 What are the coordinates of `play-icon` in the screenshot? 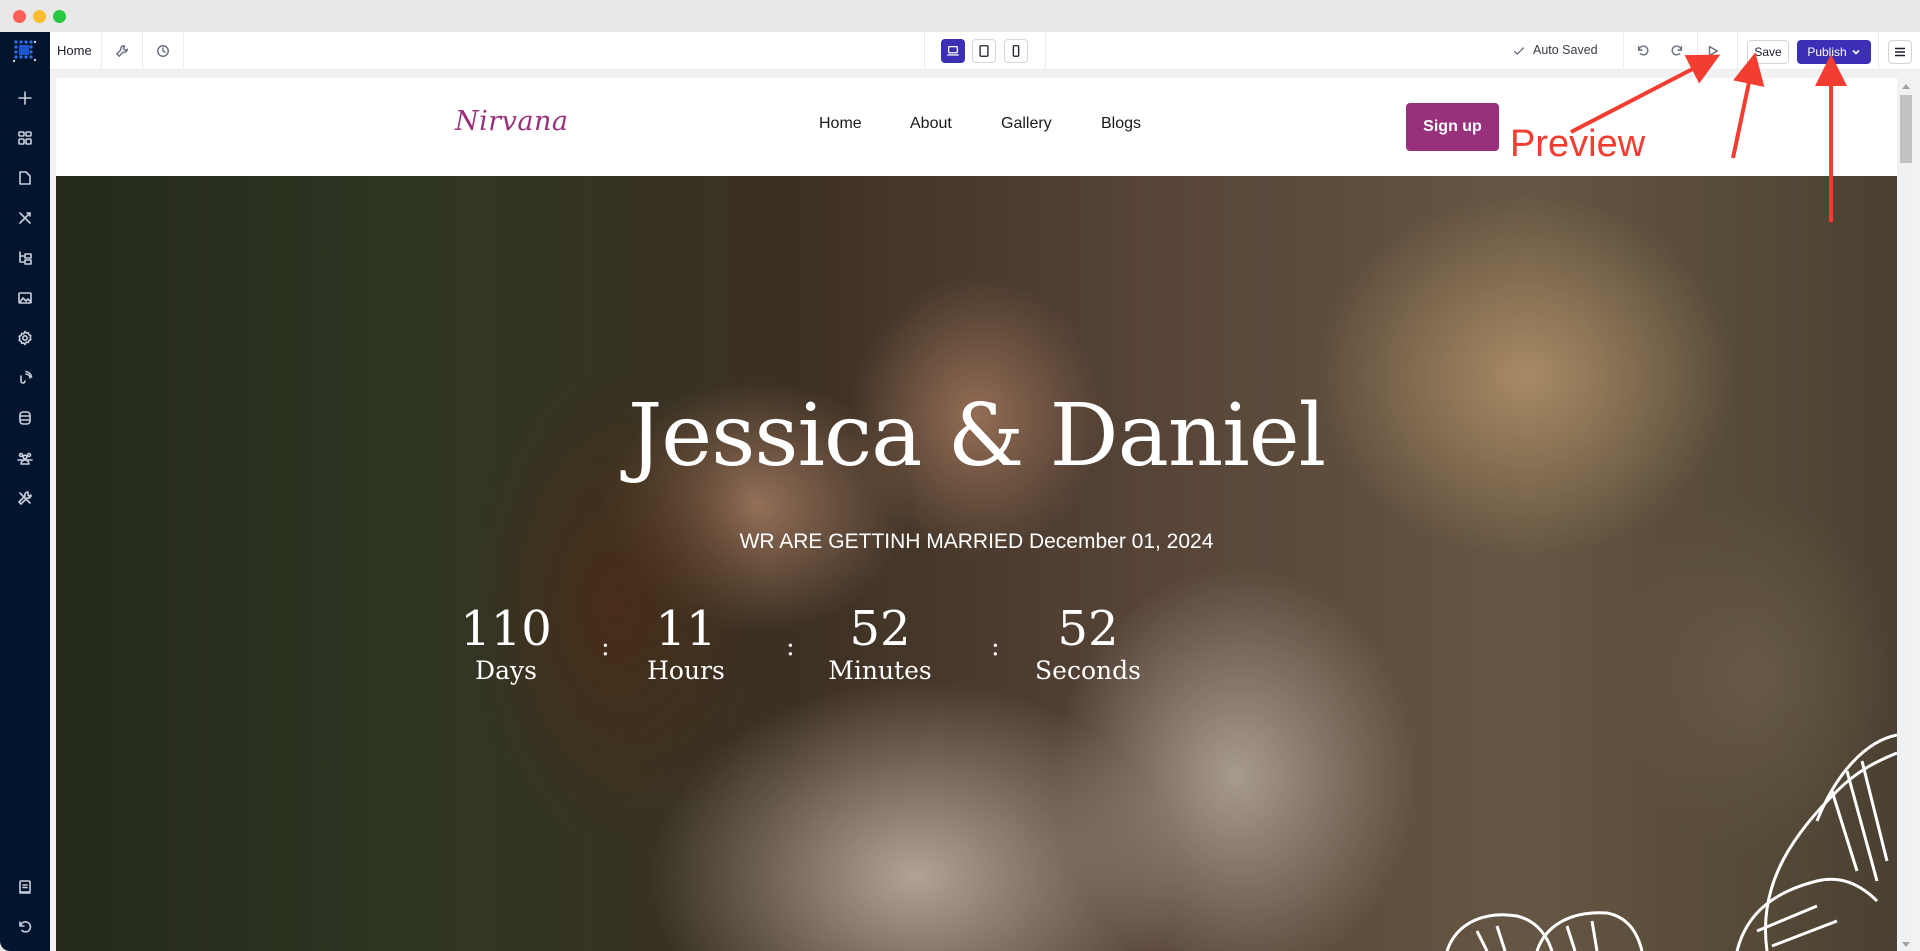 It's located at (1713, 51).